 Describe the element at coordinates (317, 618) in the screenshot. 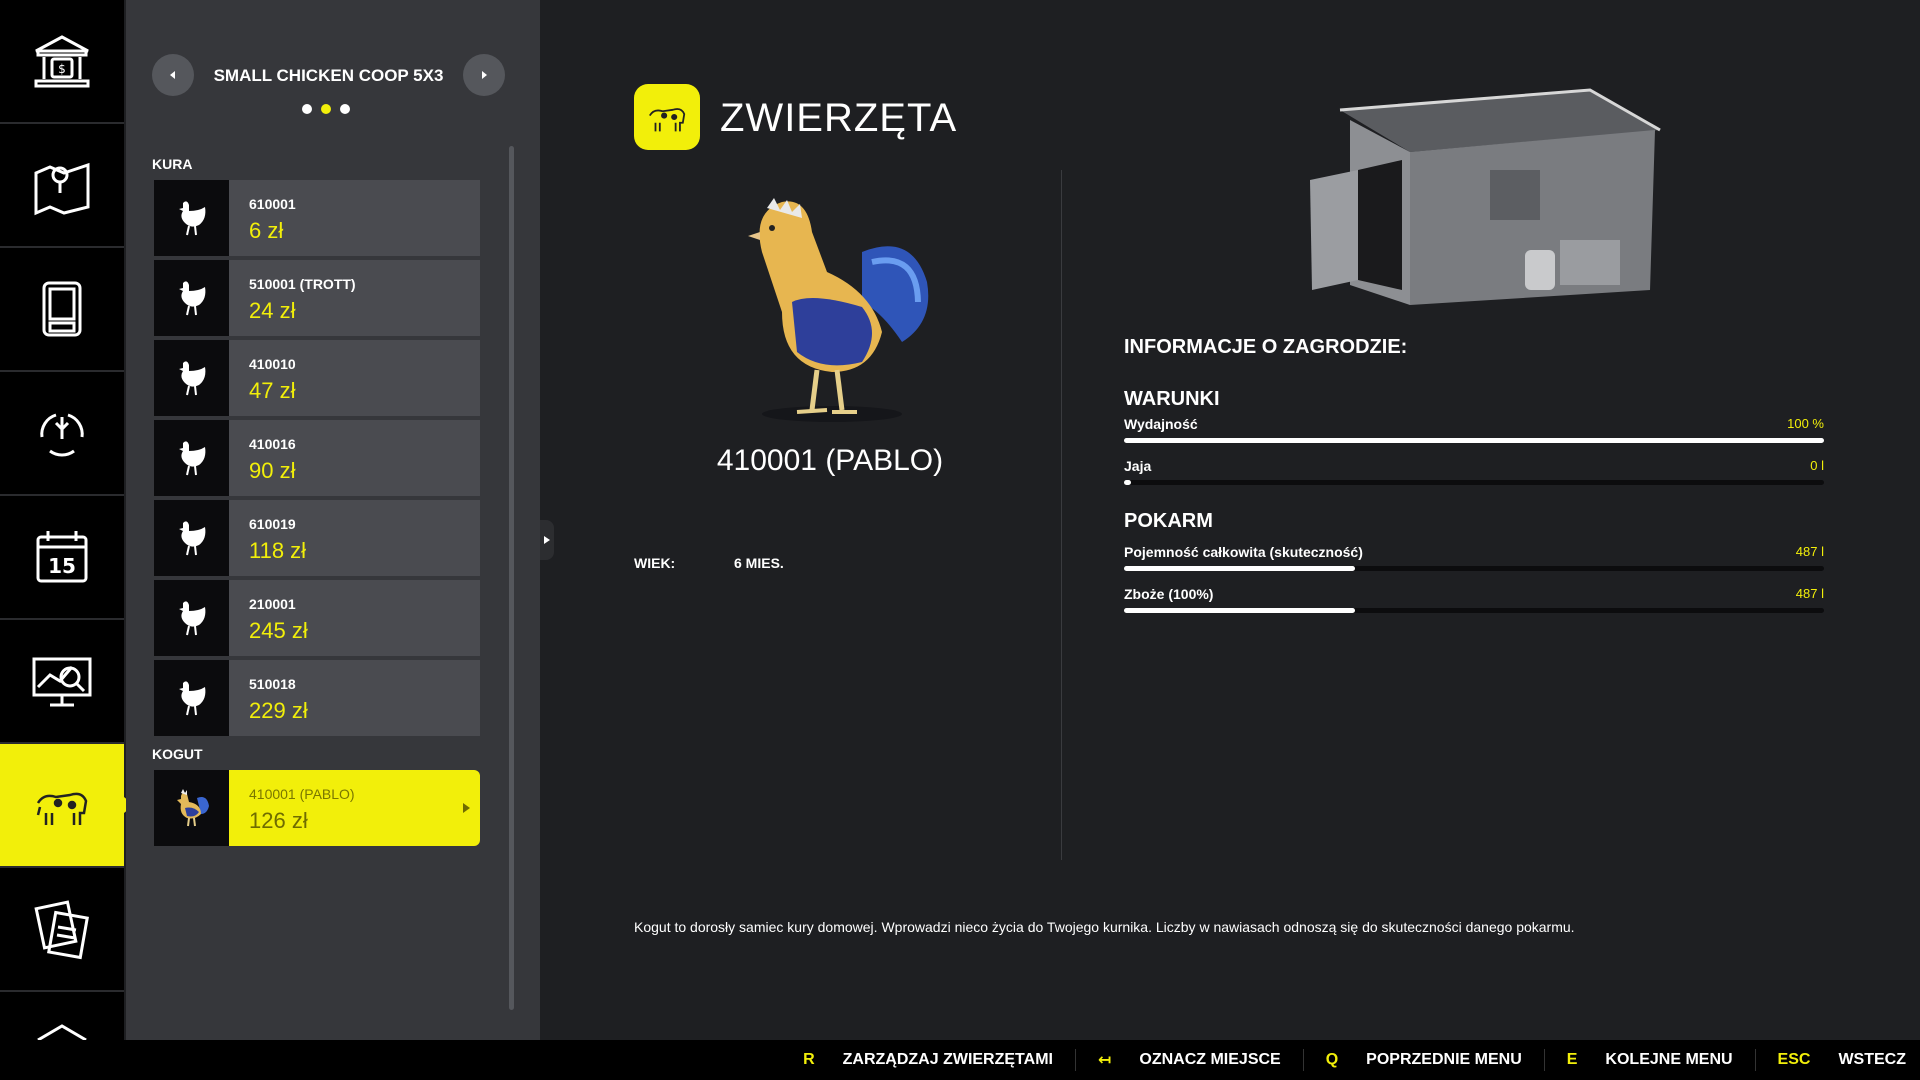

I see `hen-list-item: 210001 245 zł` at that location.